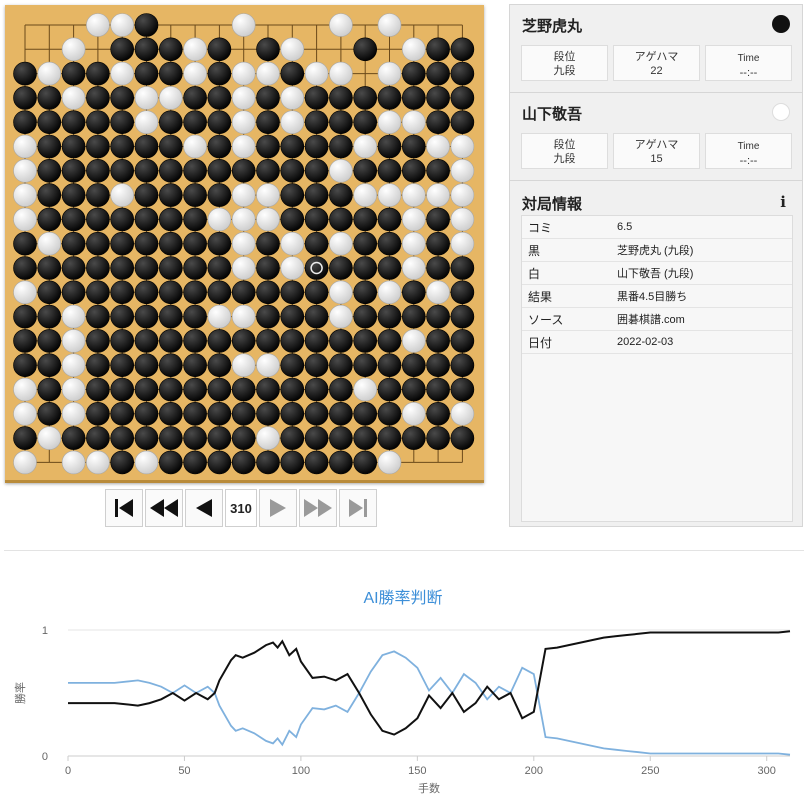 This screenshot has width=807, height=800. Describe the element at coordinates (204, 508) in the screenshot. I see `back-one-button` at that location.